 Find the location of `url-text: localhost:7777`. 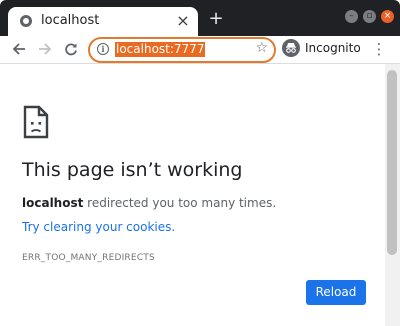

url-text: localhost:7777 is located at coordinates (160, 49).